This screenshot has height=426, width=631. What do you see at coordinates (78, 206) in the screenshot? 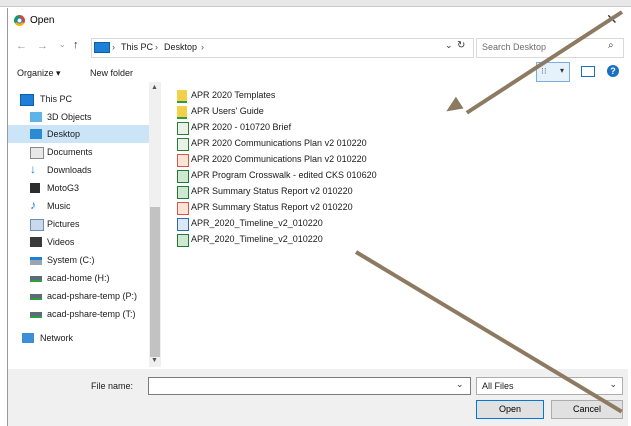
I see `sidebar-item-music: ♪ Music` at bounding box center [78, 206].